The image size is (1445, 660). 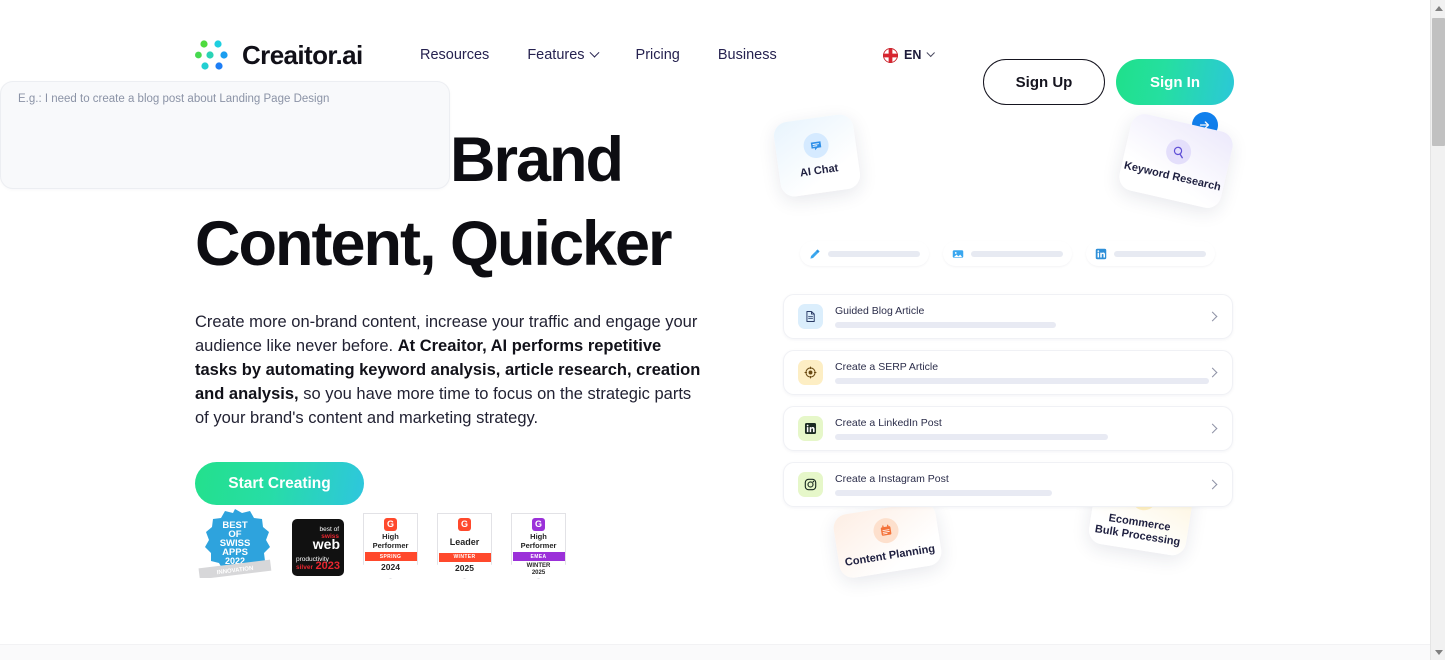 I want to click on best-of-swiss-apps-badge-icon: BEST OF SWISS APPS 2022 INNOVATION, so click(x=235, y=544).